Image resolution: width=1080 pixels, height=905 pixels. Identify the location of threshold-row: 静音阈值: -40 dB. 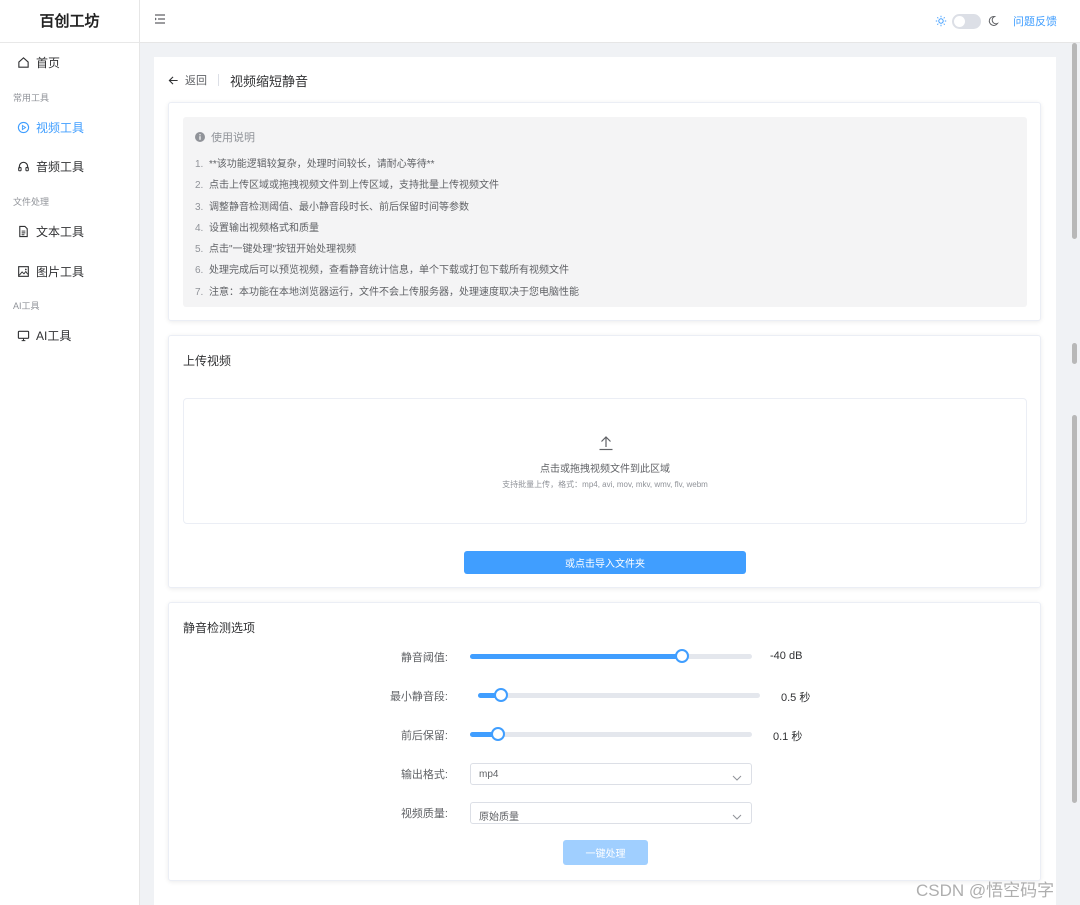
(605, 657).